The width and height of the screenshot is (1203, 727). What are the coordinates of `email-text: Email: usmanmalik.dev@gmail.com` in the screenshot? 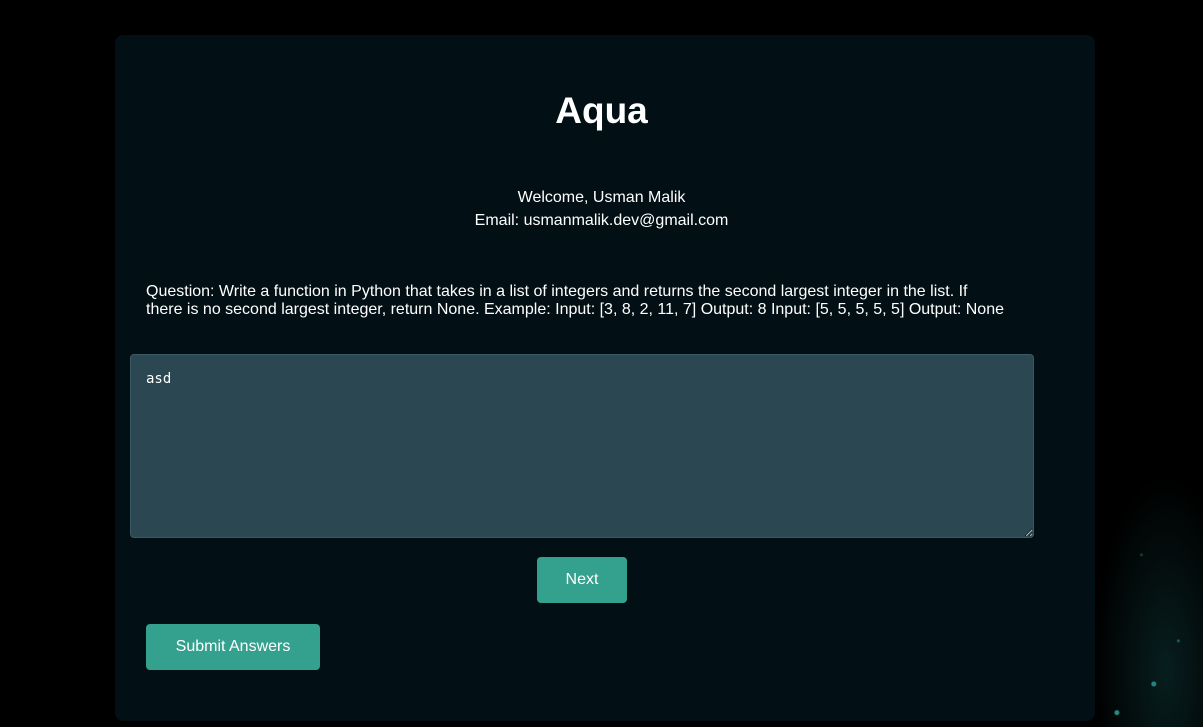 It's located at (601, 220).